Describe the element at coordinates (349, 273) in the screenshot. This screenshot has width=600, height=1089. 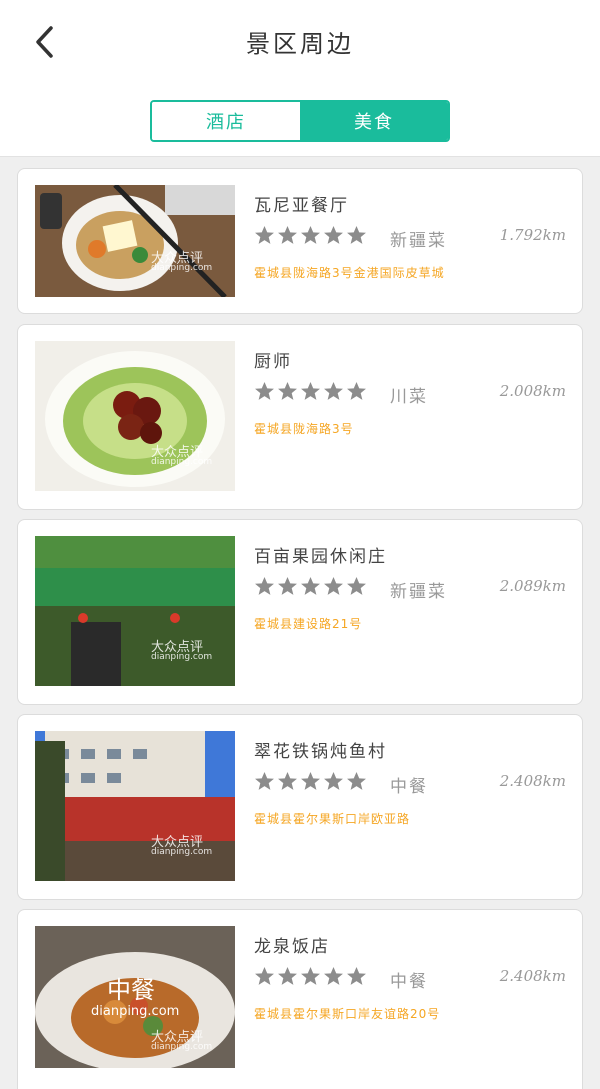
I see `address-label: 霍城县陇海路3号金港国际皮草城` at that location.